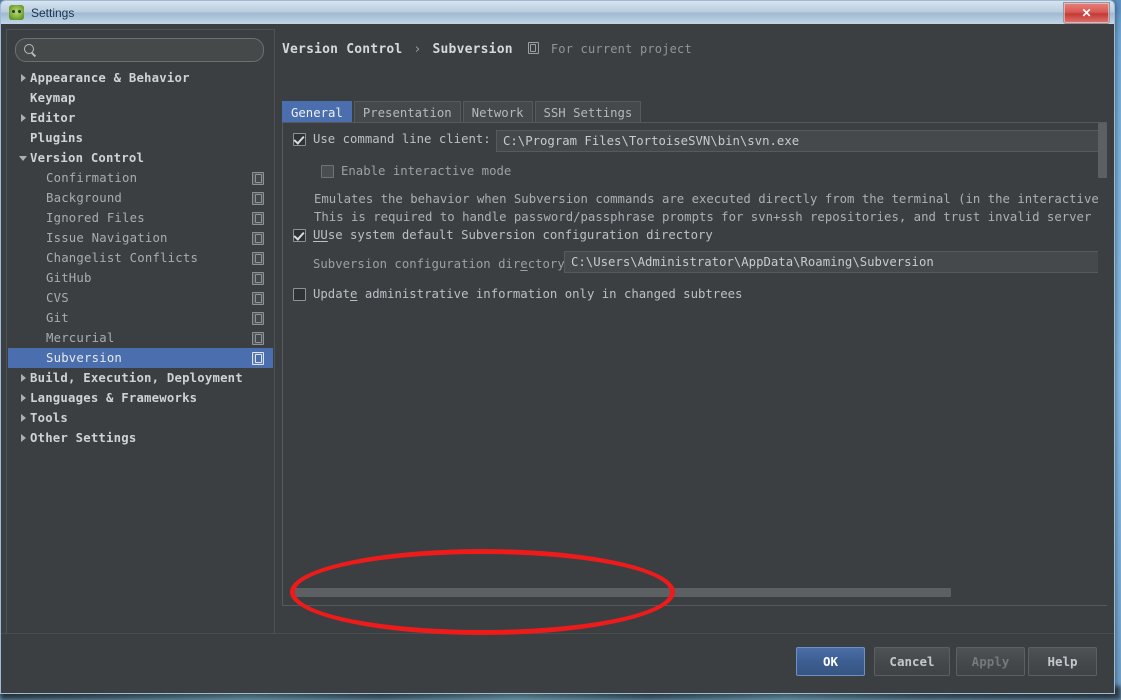 The image size is (1121, 700). Describe the element at coordinates (1102, 364) in the screenshot. I see `vertical-scrollbar` at that location.